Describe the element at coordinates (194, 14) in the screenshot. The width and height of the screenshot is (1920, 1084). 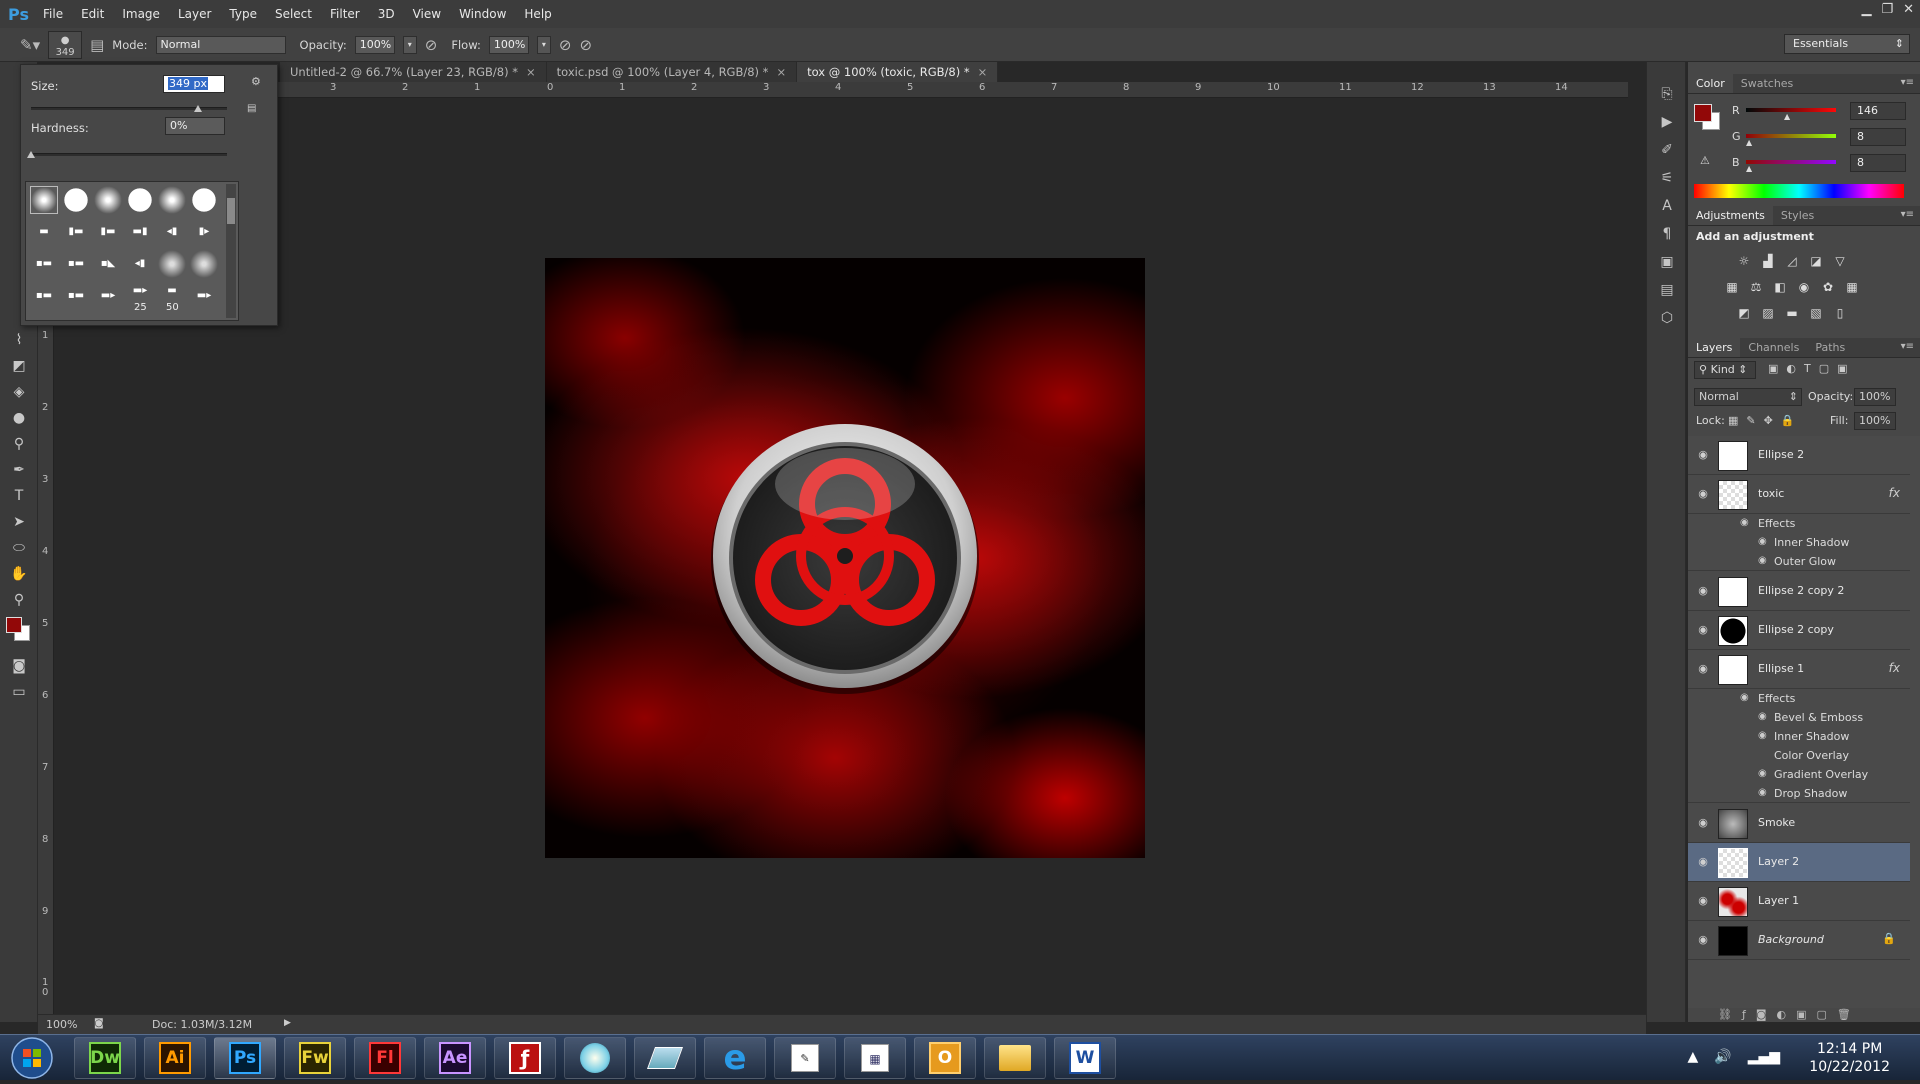
I see `menu-layer: Layer` at that location.